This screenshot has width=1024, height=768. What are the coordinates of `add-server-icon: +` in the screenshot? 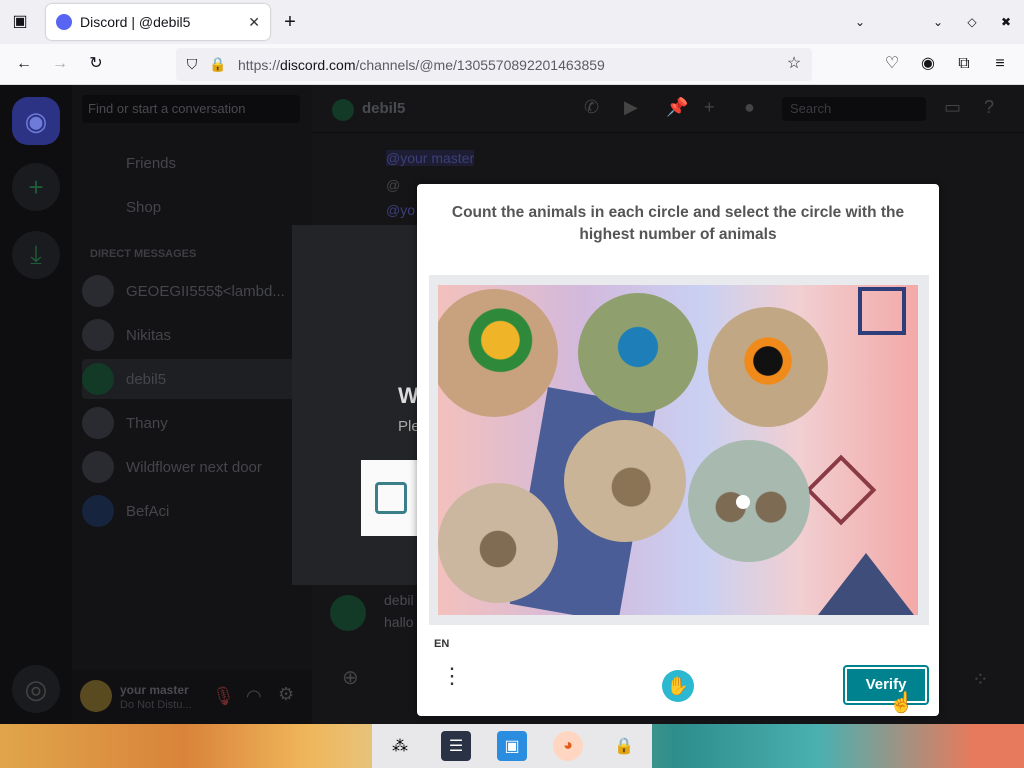 It's located at (36, 187).